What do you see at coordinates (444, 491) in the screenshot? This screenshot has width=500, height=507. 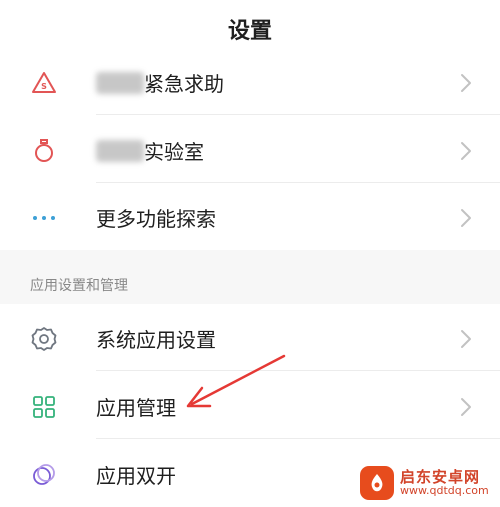 I see `watermark-url: www.qdtdq.com` at bounding box center [444, 491].